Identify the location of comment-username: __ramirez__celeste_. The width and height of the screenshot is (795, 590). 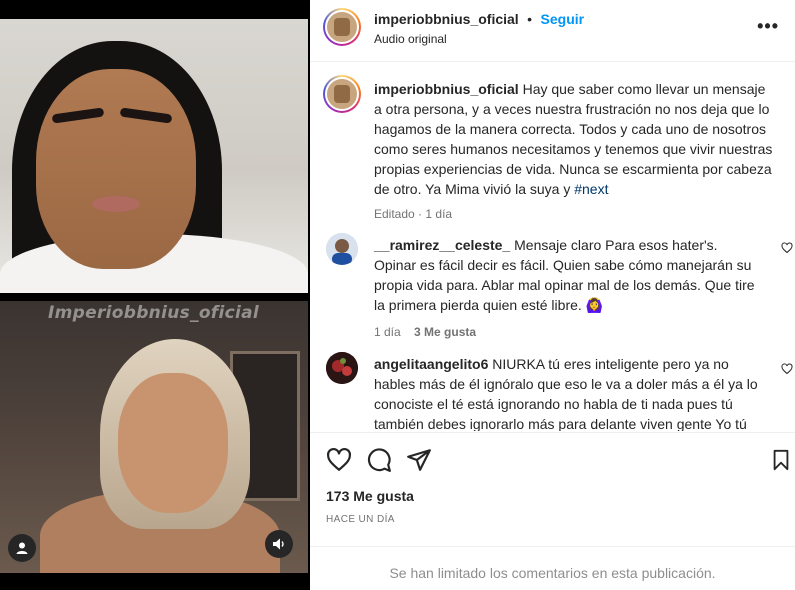
(442, 245).